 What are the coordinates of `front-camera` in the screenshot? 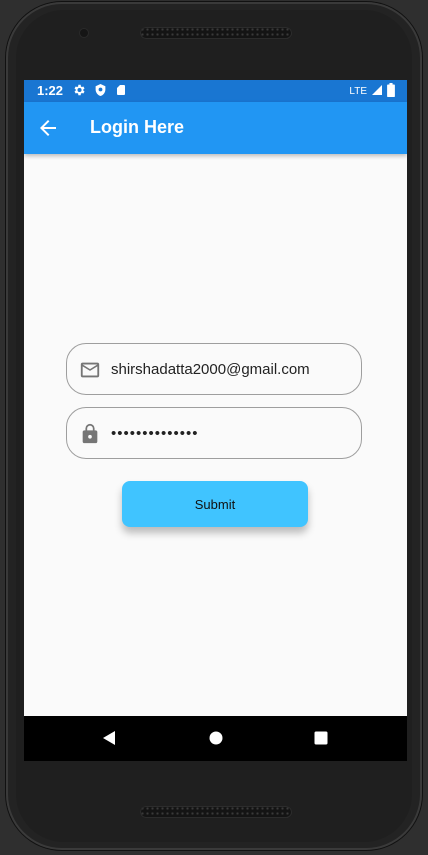 It's located at (84, 33).